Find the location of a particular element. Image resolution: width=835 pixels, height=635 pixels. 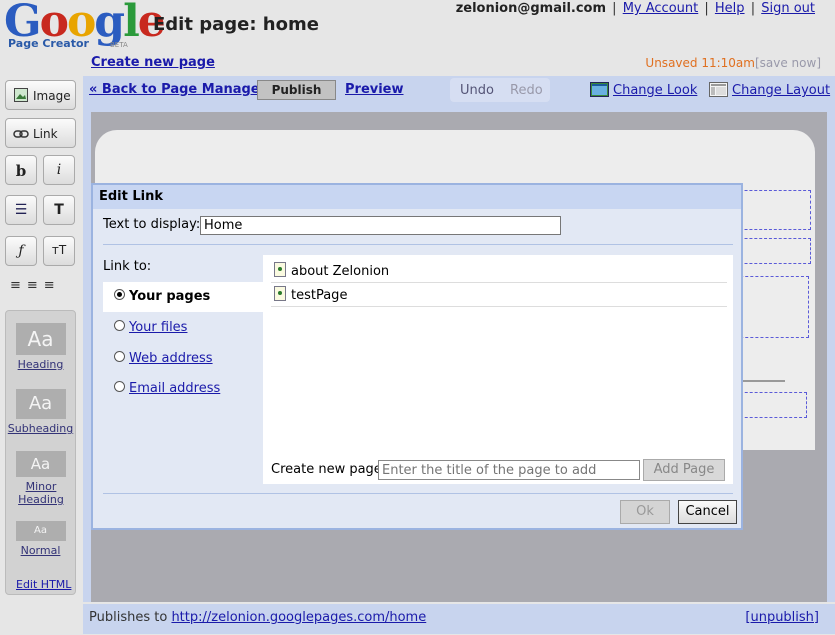

google-page-creator-logo: Google Page Creator BETA is located at coordinates (85, 26).